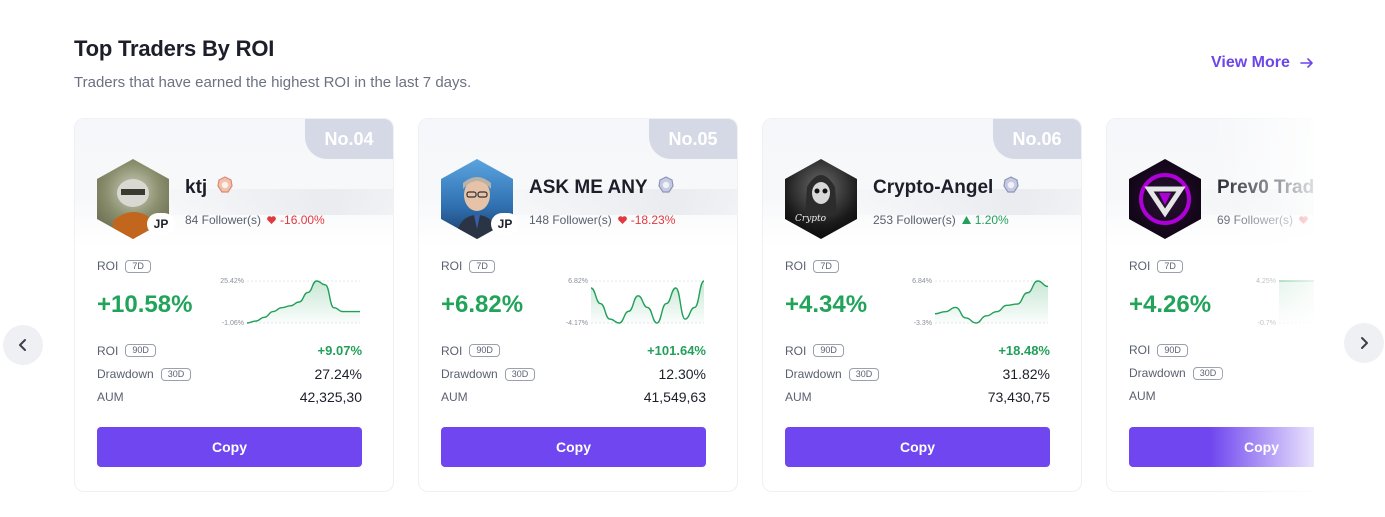  Describe the element at coordinates (1024, 350) in the screenshot. I see `roi-90d-value: +18.48%` at that location.